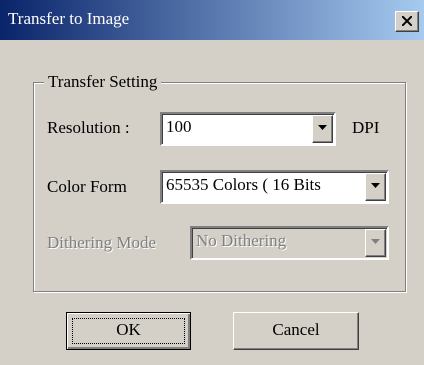  Describe the element at coordinates (243, 184) in the screenshot. I see `color-form-value: 65535 Colors ( 16 Bits` at that location.